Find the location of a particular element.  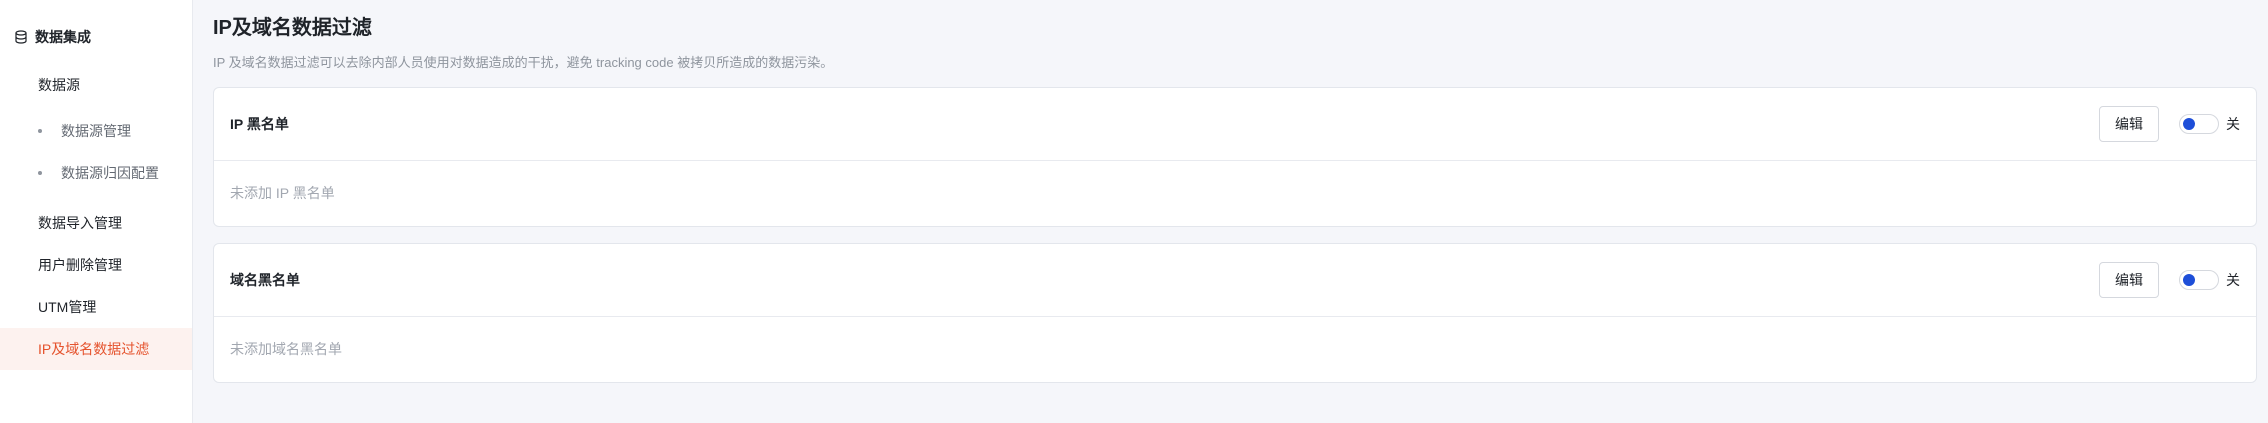

card-title: 域名黑名单 is located at coordinates (265, 280).